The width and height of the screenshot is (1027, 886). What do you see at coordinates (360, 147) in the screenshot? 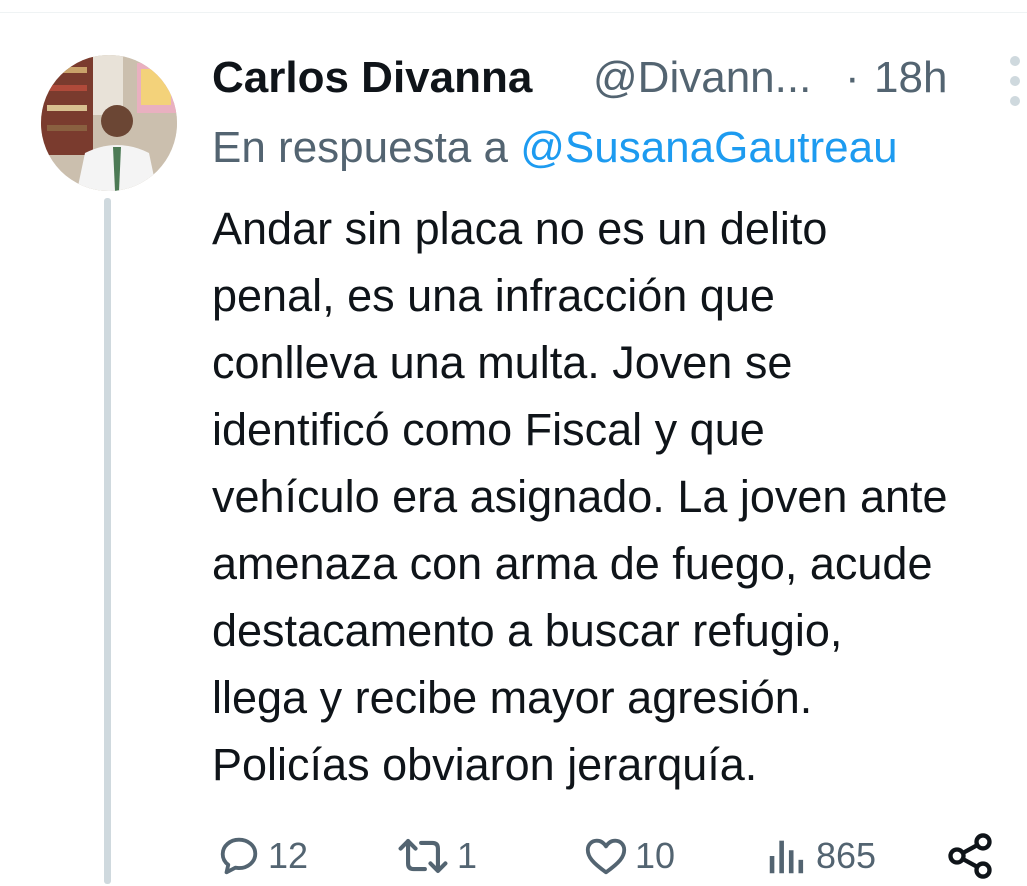
I see `reply-prefix: En respuesta a` at bounding box center [360, 147].